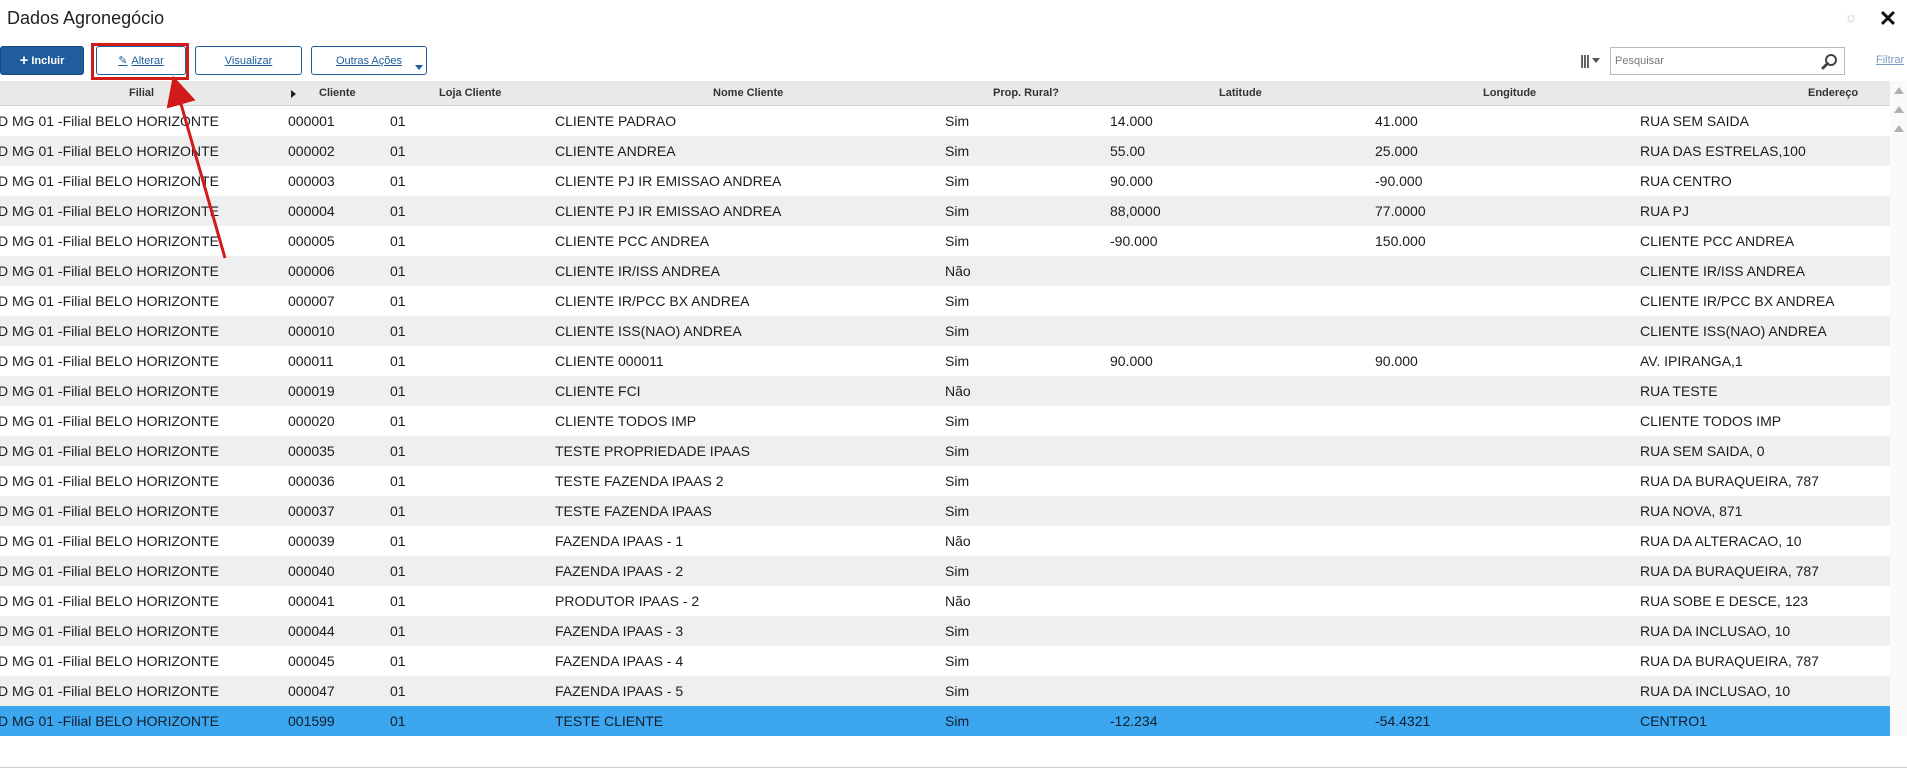  What do you see at coordinates (470, 93) in the screenshot?
I see `header-loja-cliente: Loja Cliente` at bounding box center [470, 93].